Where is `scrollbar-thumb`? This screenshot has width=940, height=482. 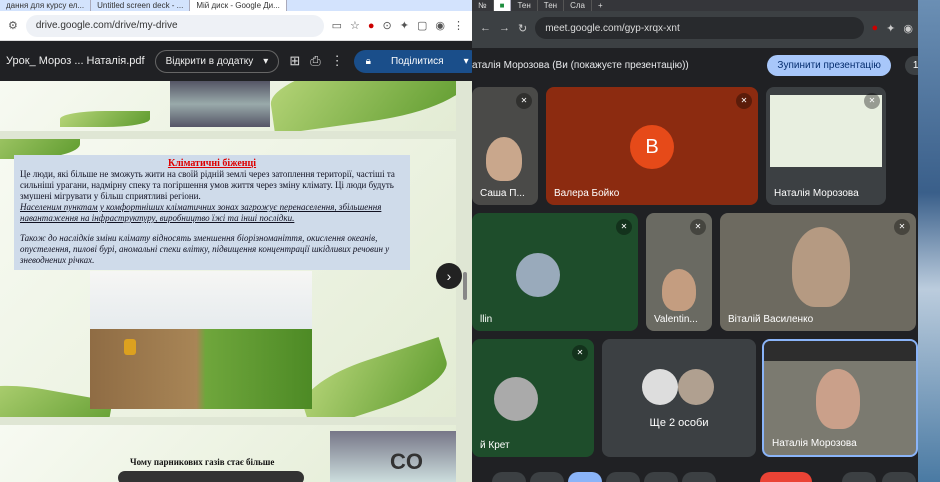
scrollbar-thumb is located at coordinates (465, 286).